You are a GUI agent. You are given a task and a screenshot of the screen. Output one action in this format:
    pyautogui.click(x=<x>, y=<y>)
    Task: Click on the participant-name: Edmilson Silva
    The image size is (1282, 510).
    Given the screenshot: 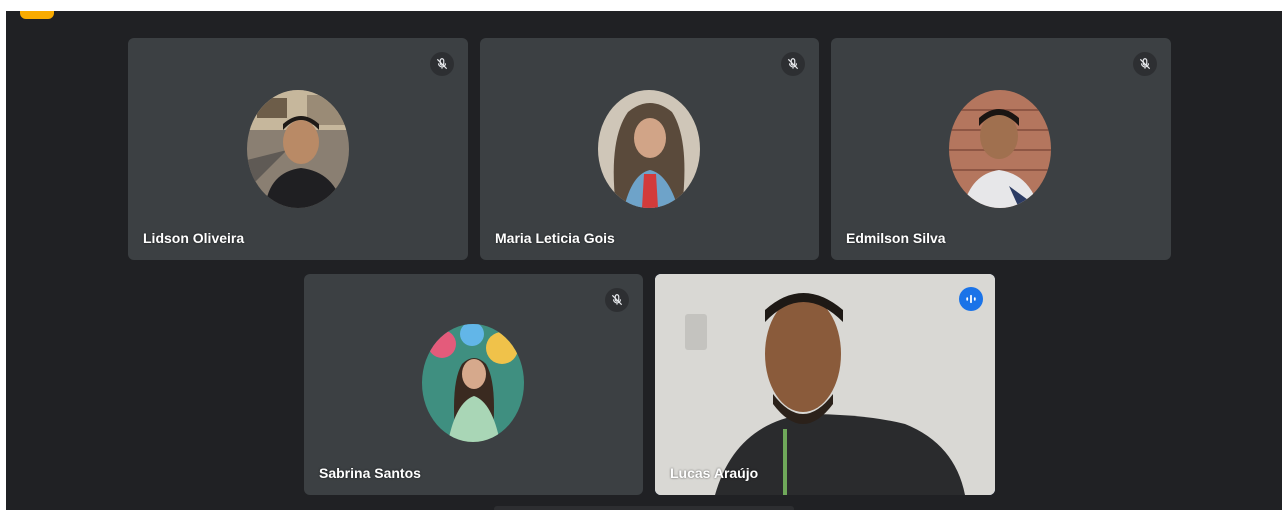 What is the action you would take?
    pyautogui.click(x=896, y=238)
    